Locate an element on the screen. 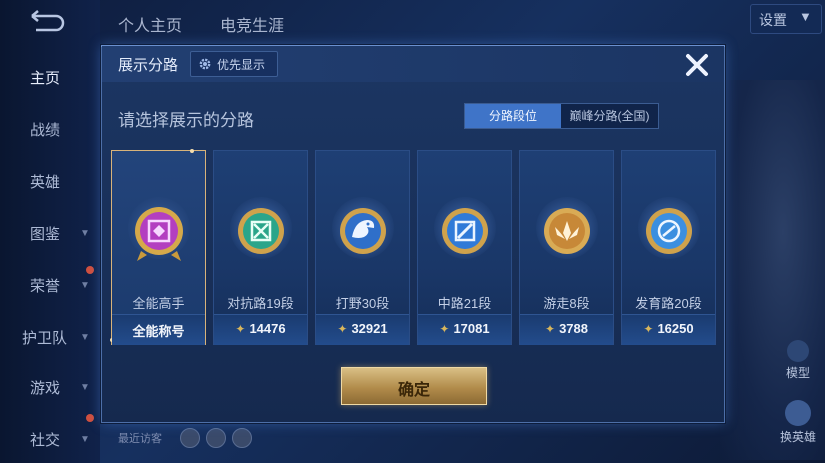 This screenshot has height=463, width=825. model-button: 模型 is located at coordinates (798, 360).